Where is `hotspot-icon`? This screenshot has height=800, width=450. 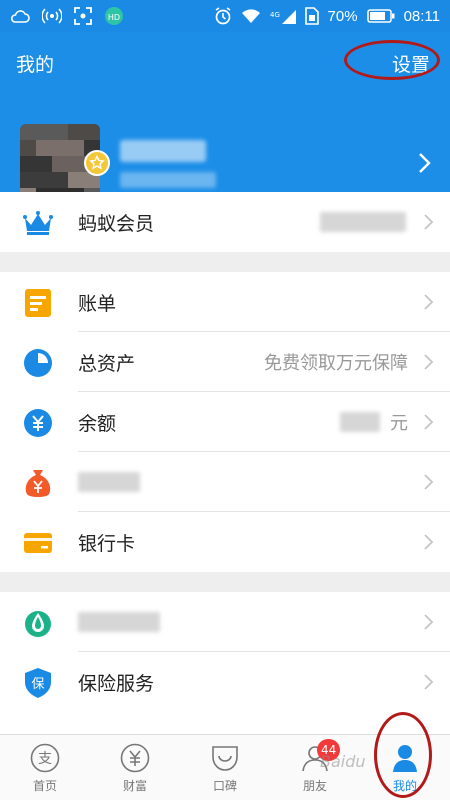
hotspot-icon is located at coordinates (52, 16).